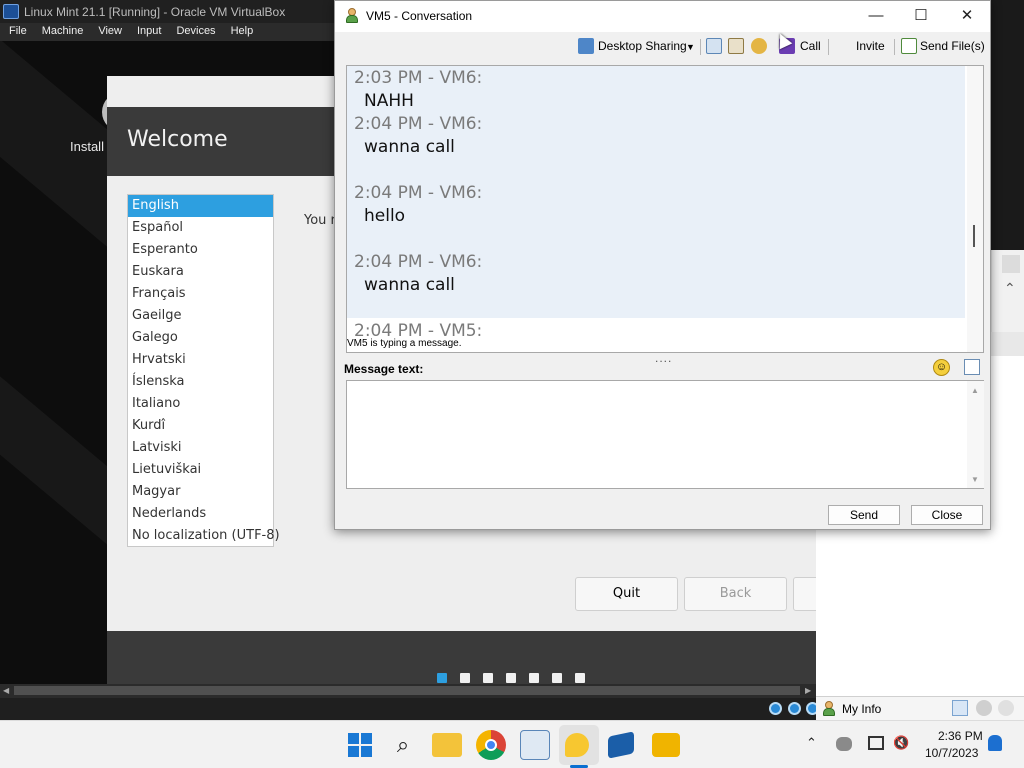  I want to click on history-scrollbar, so click(975, 209).